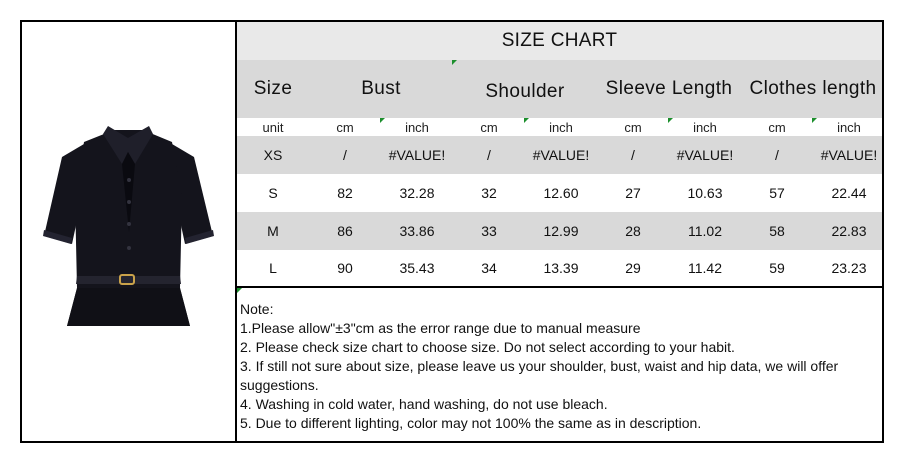 The image size is (905, 464). Describe the element at coordinates (273, 231) in the screenshot. I see `table-cell: M` at that location.